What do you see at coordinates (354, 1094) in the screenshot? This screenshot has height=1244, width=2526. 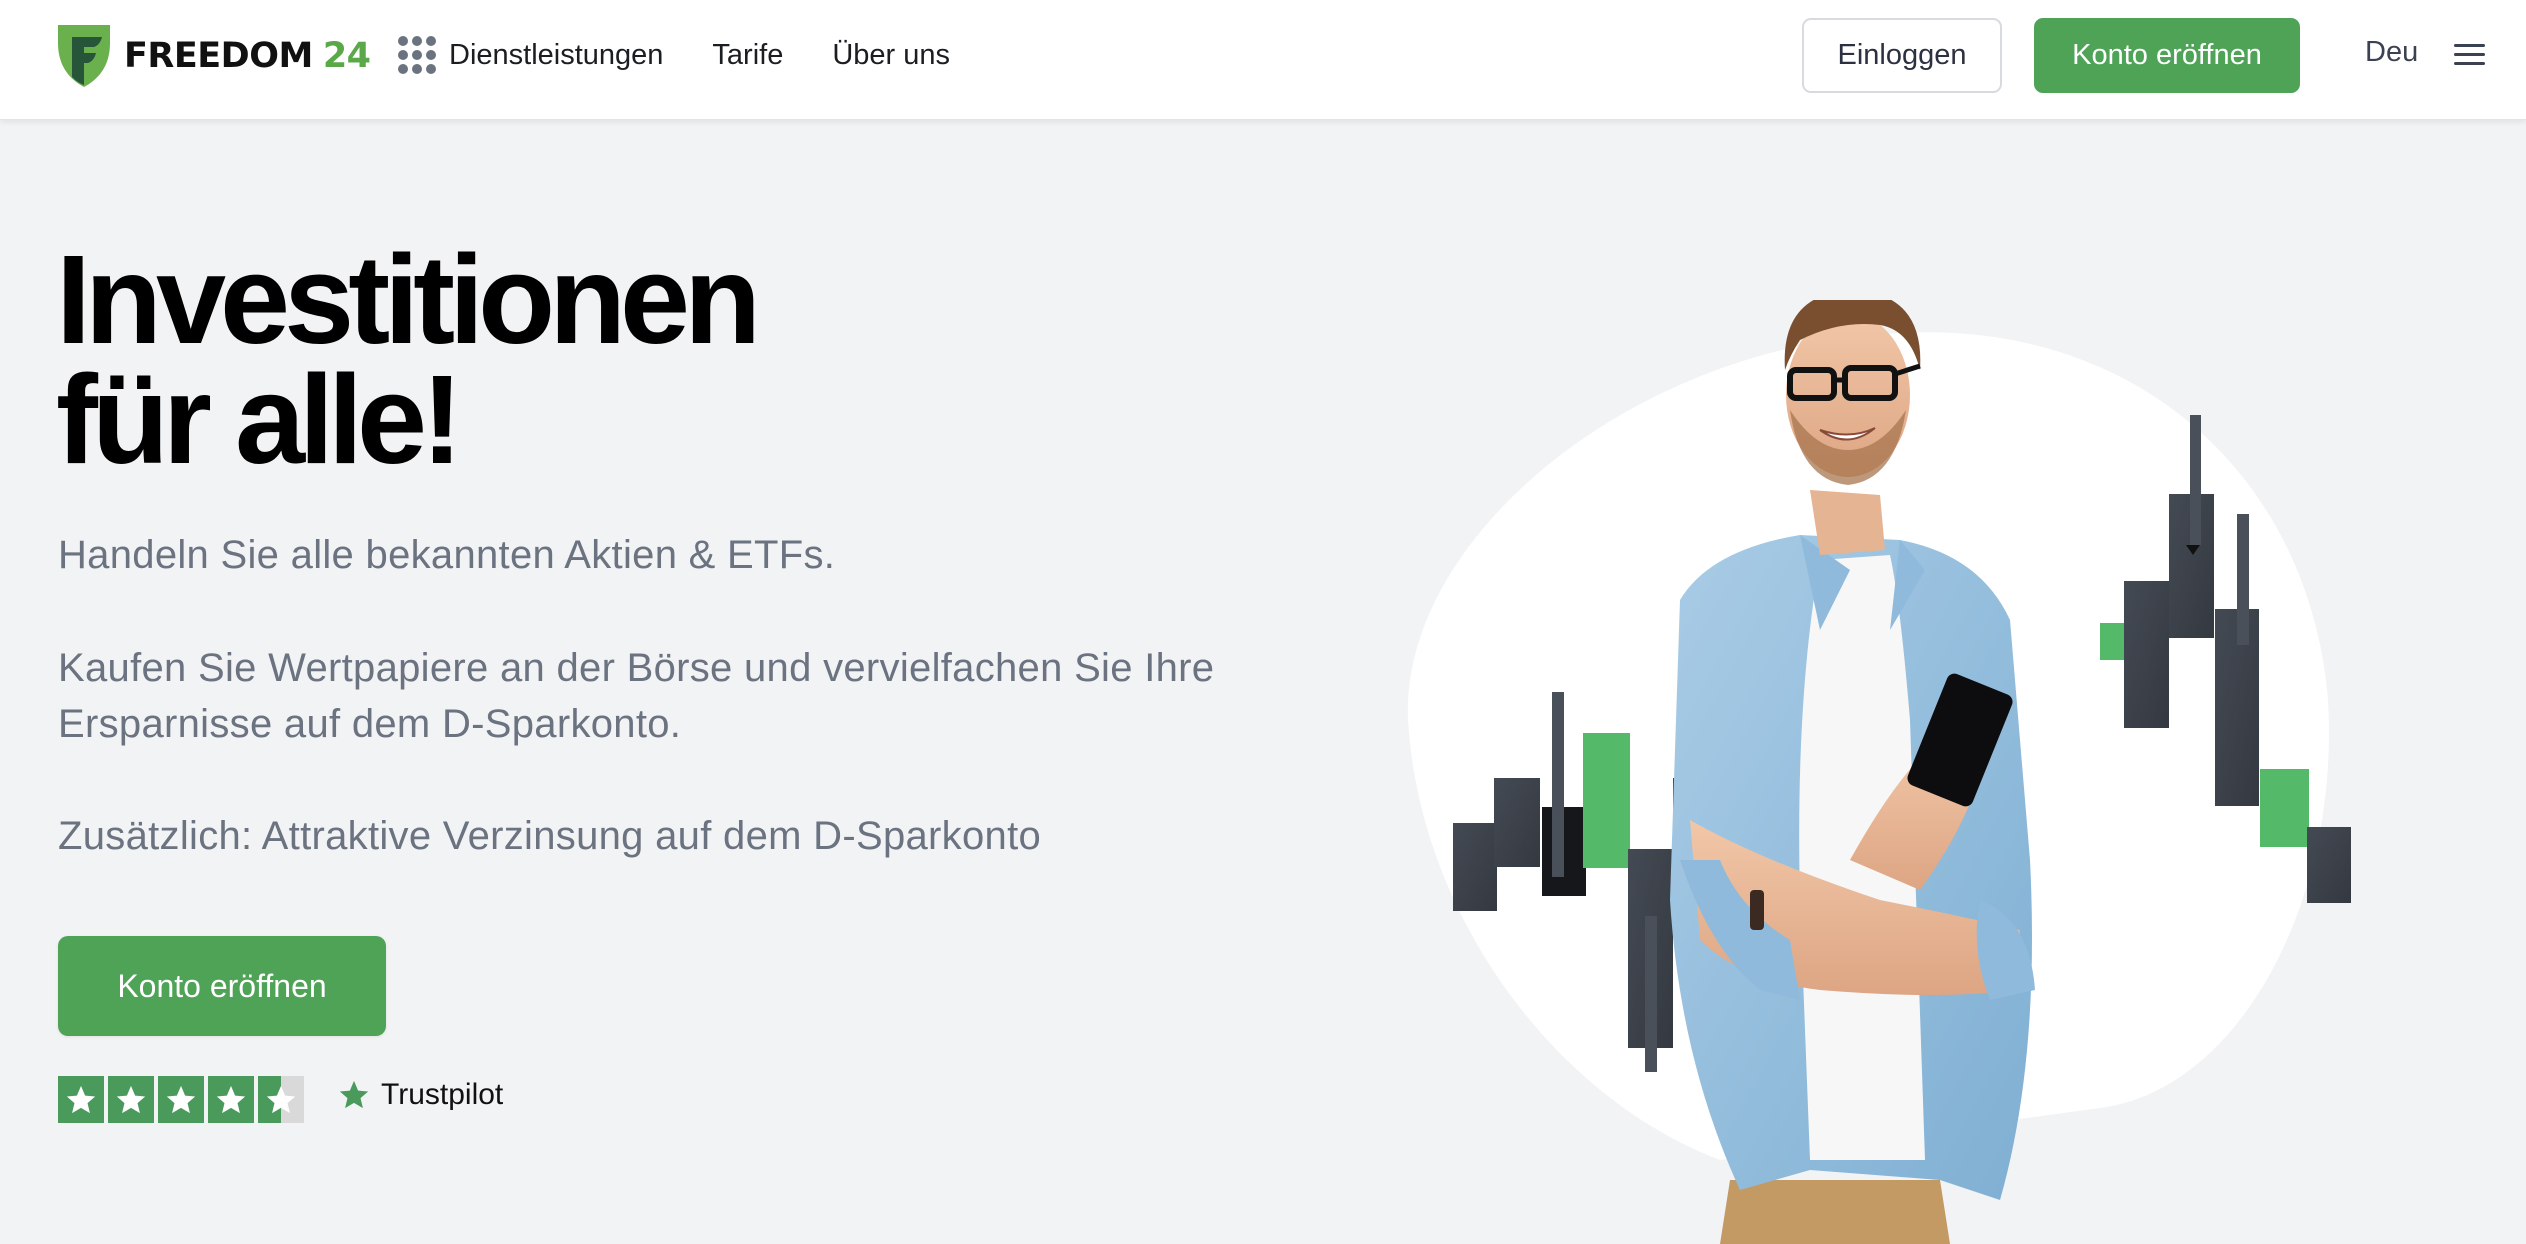 I see `trustpilot-star-icon` at bounding box center [354, 1094].